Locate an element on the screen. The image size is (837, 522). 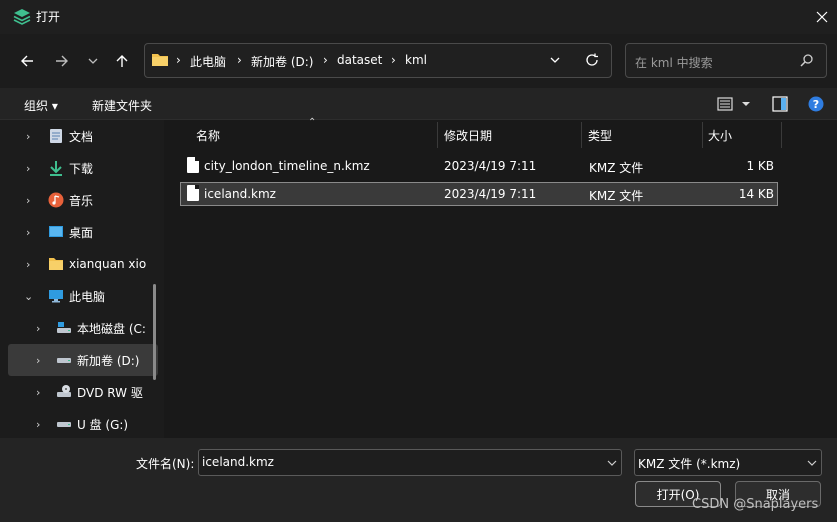
address-dropdown-button is located at coordinates (556, 61).